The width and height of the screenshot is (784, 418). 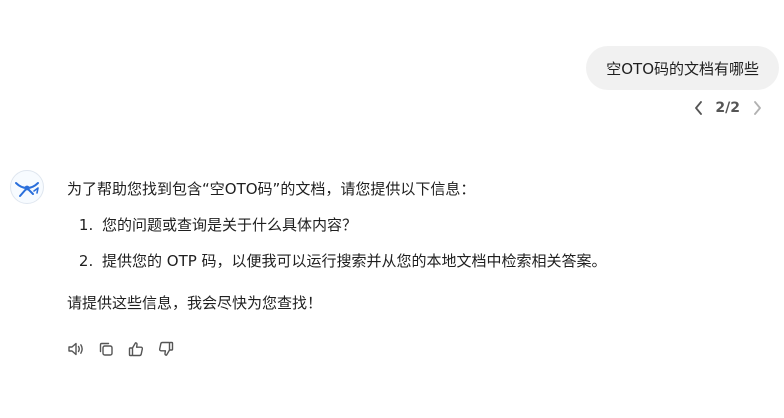 I want to click on assistant-intro: 为了帮助您找到包含“空OTO码”的文档，请您提供以下信息：, so click(x=271, y=189).